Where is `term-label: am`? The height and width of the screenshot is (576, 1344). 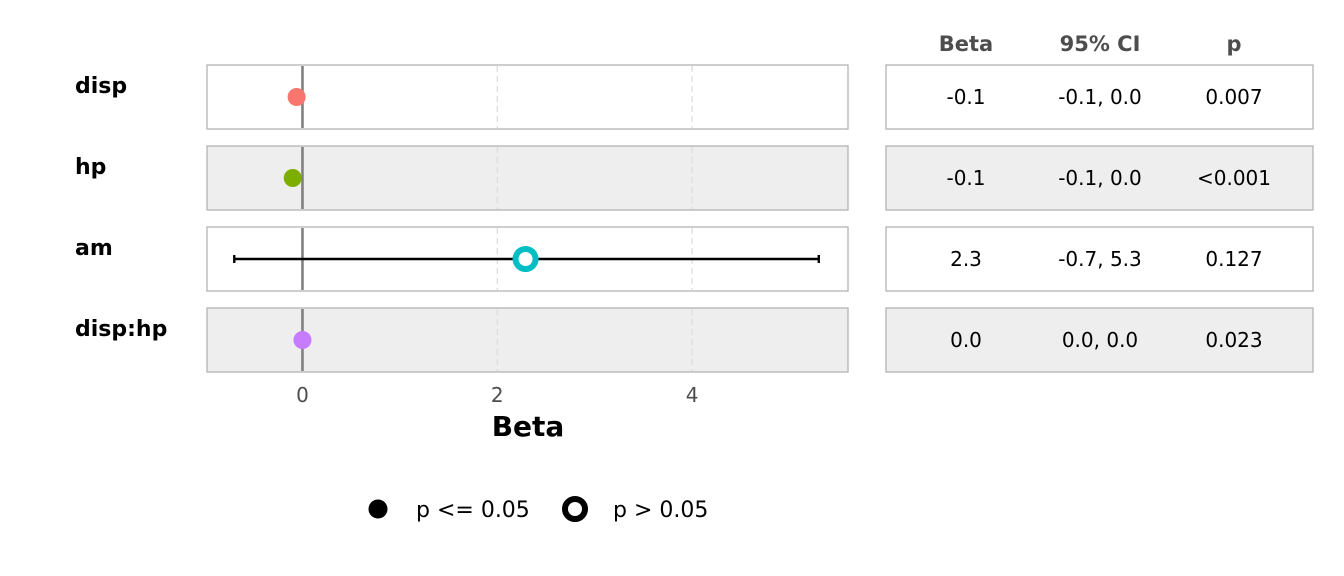
term-label: am is located at coordinates (94, 248).